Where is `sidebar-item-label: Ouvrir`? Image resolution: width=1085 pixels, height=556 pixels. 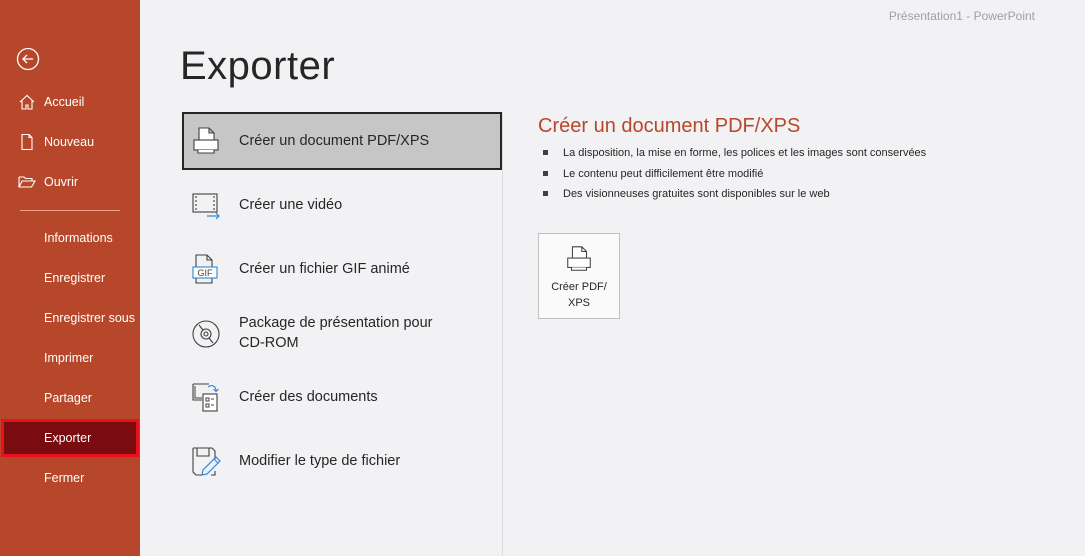 sidebar-item-label: Ouvrir is located at coordinates (61, 182).